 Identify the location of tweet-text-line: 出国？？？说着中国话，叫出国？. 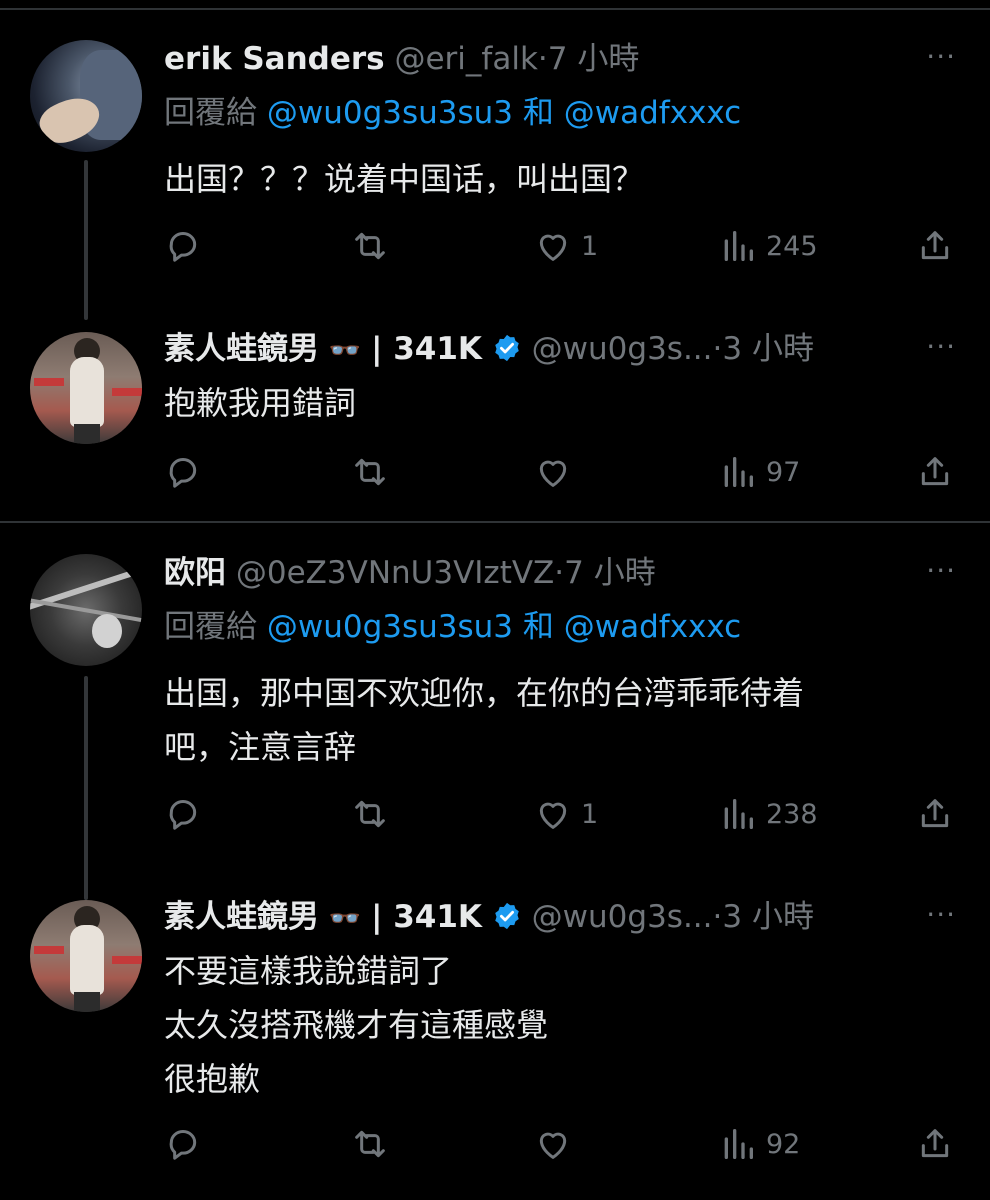
(404, 179).